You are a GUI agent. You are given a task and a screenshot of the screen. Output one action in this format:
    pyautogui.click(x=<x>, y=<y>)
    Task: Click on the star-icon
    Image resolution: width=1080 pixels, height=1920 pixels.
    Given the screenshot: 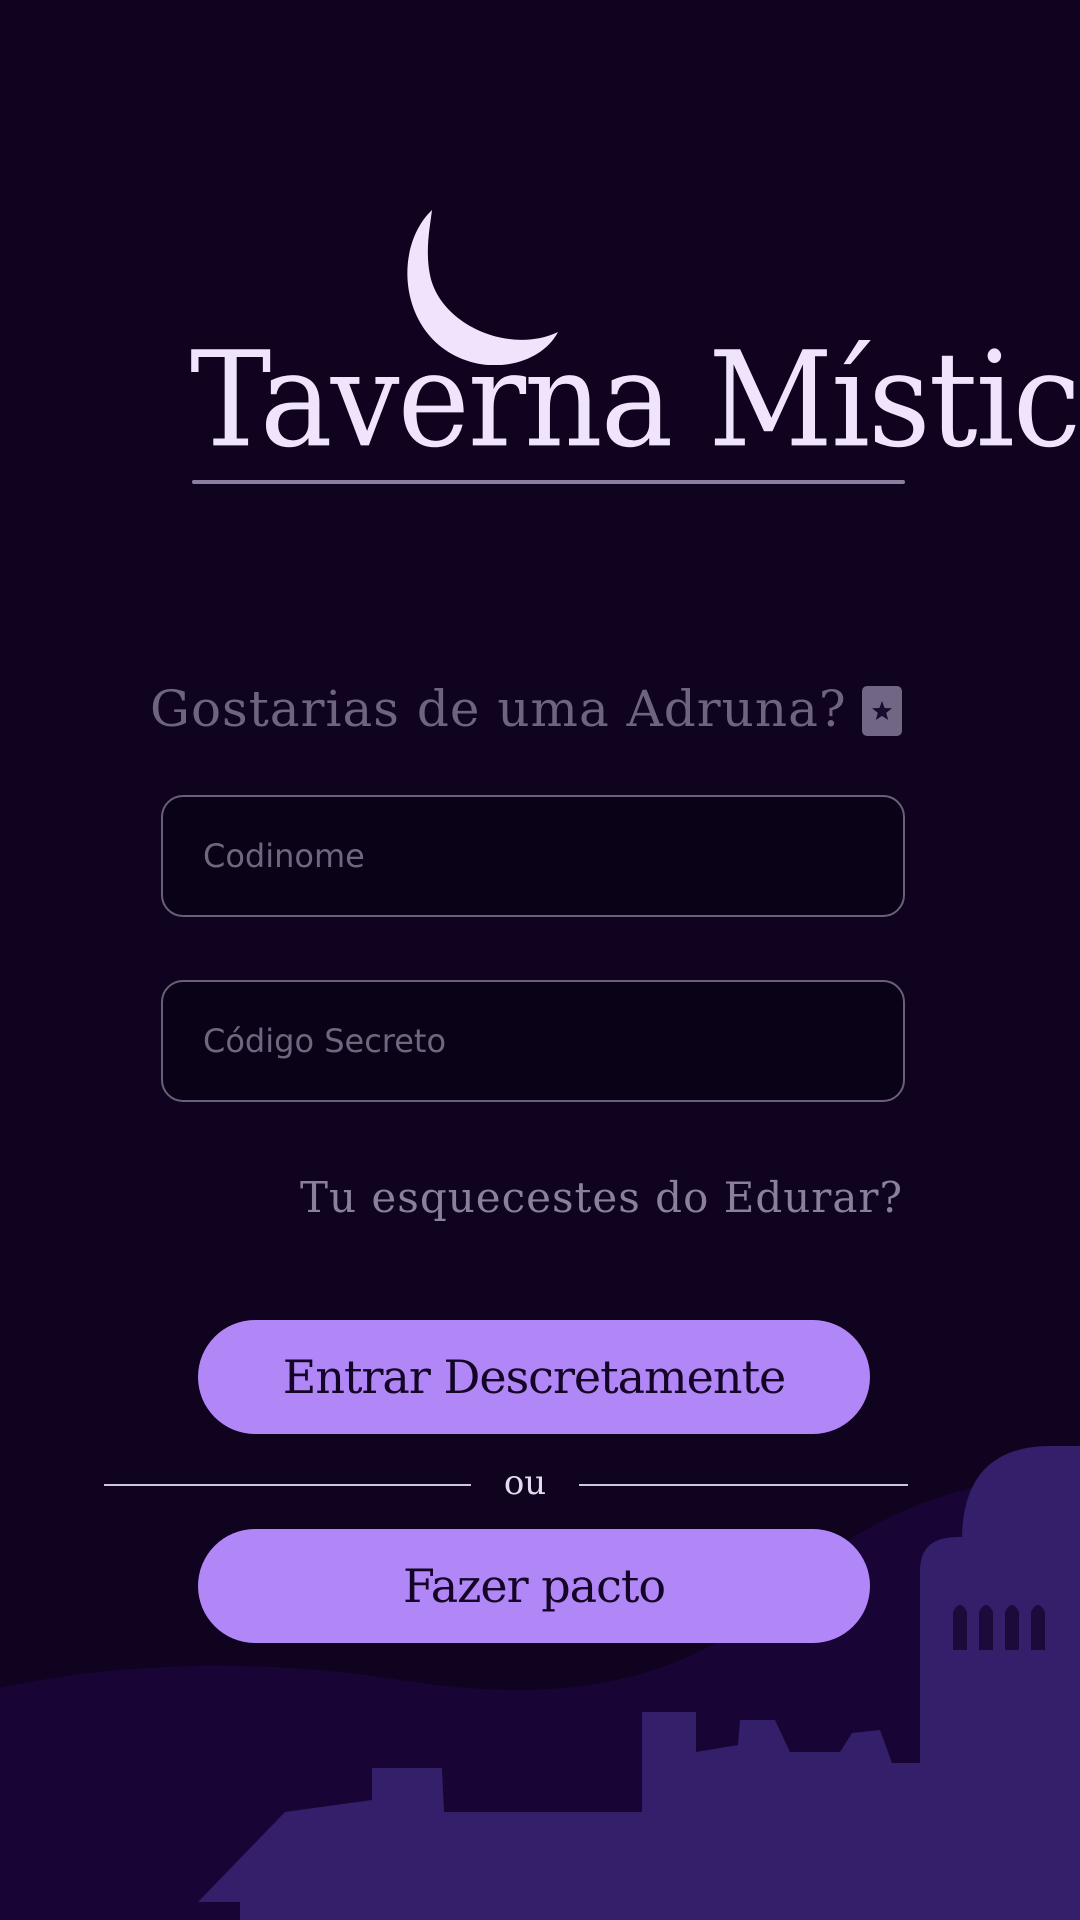 What is the action you would take?
    pyautogui.click(x=882, y=710)
    